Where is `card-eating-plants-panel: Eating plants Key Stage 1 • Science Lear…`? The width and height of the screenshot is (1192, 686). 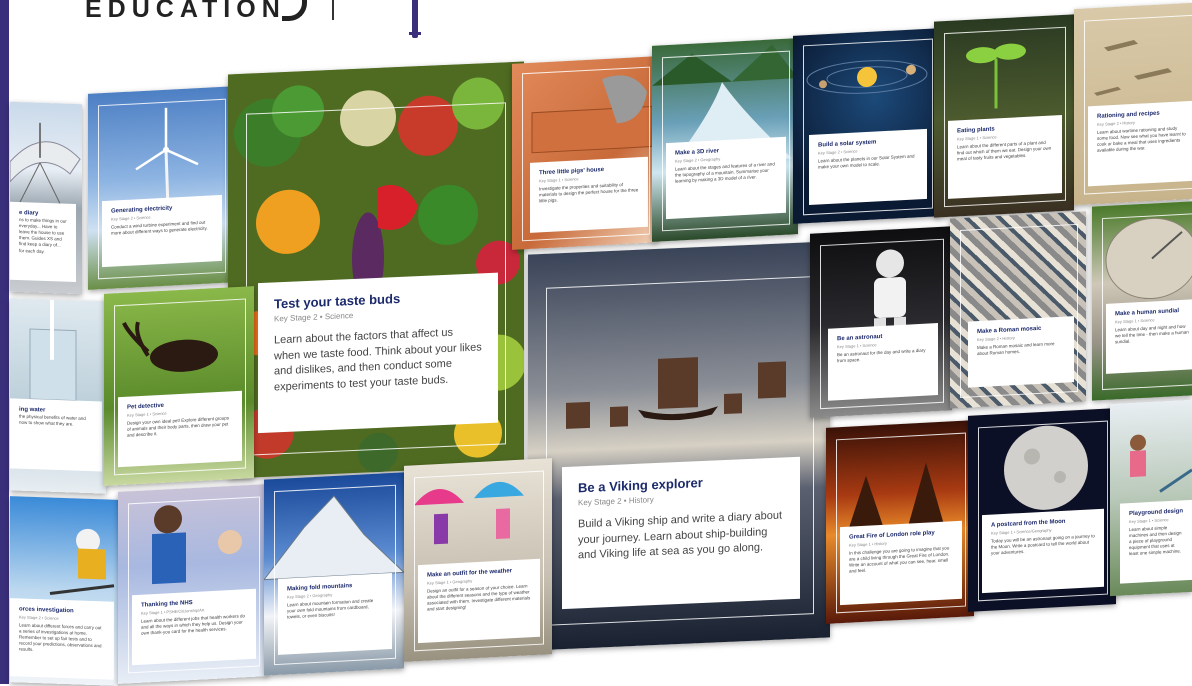 card-eating-plants-panel: Eating plants Key Stage 1 • Science Lear… is located at coordinates (1005, 156).